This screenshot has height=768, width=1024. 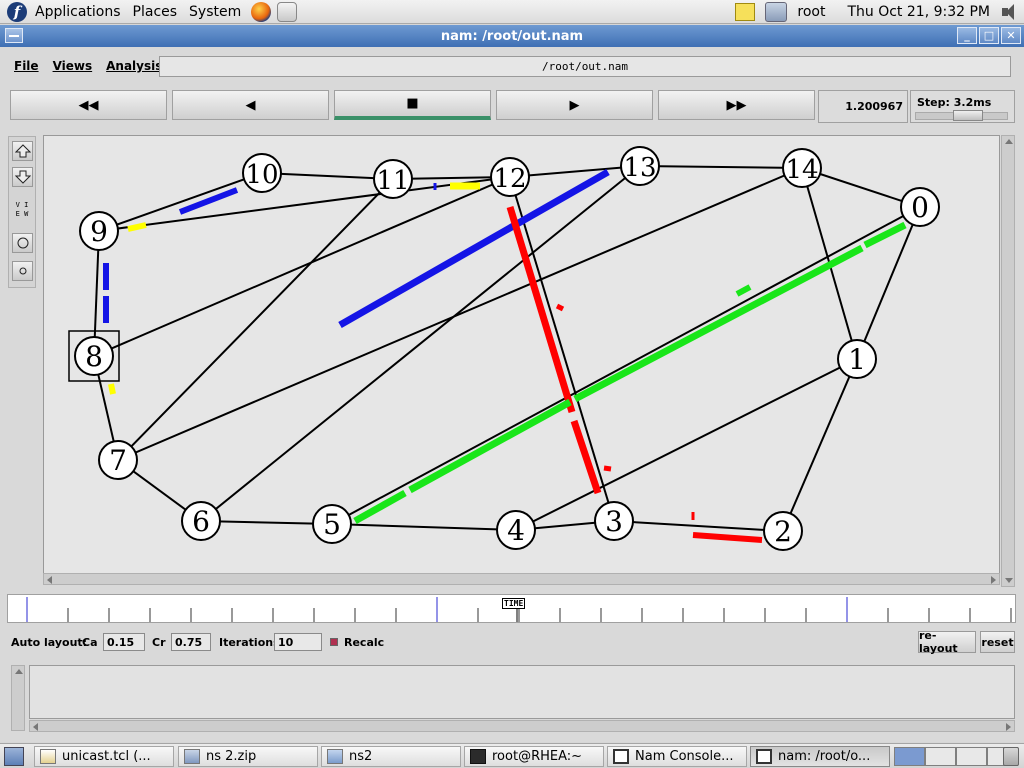 What do you see at coordinates (361, 756) in the screenshot?
I see `task-label: ns2` at bounding box center [361, 756].